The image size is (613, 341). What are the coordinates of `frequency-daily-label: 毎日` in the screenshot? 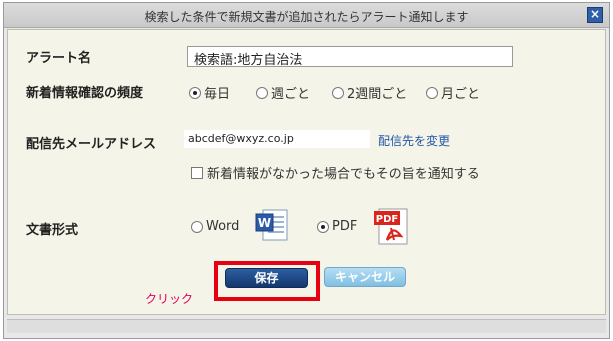 It's located at (217, 94).